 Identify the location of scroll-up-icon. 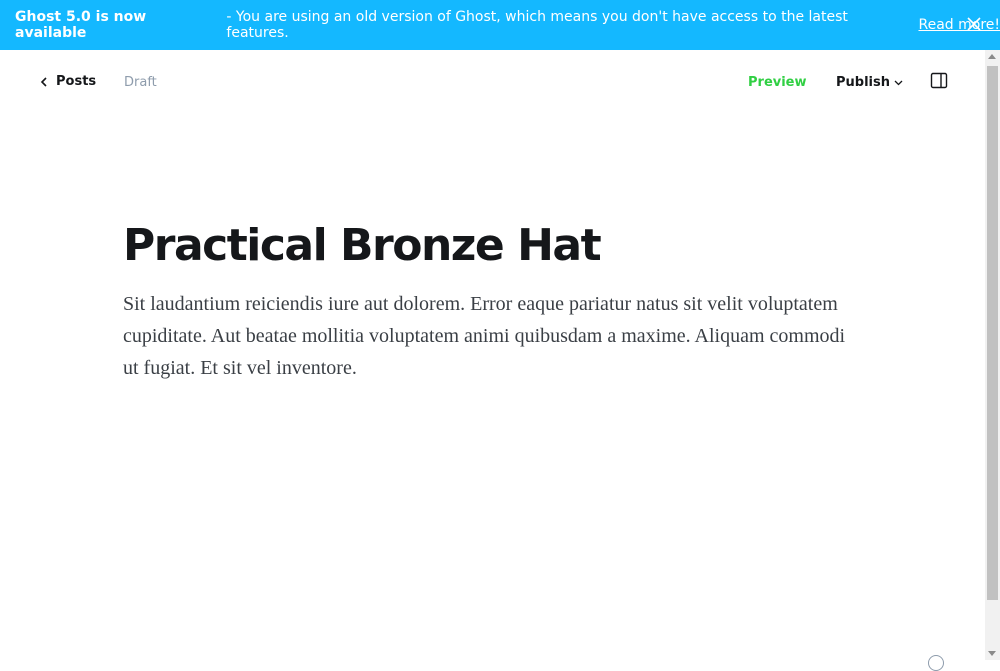
(992, 56).